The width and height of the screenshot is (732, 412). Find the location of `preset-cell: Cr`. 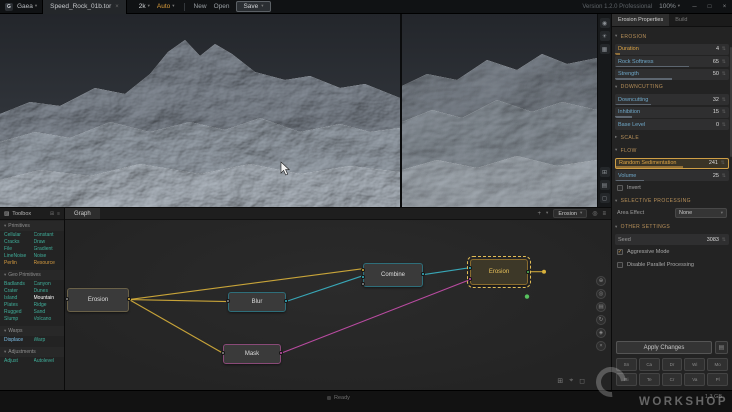

preset-cell: Cr is located at coordinates (672, 379).